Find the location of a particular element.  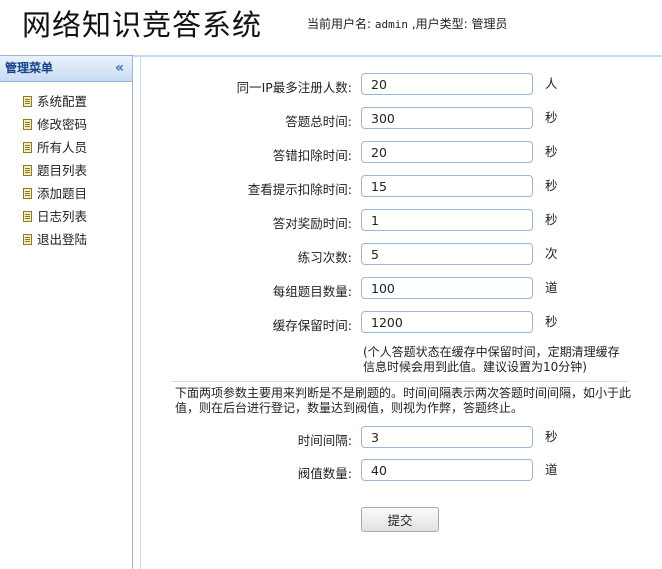

user-type-label: ,用户类型: is located at coordinates (439, 24).